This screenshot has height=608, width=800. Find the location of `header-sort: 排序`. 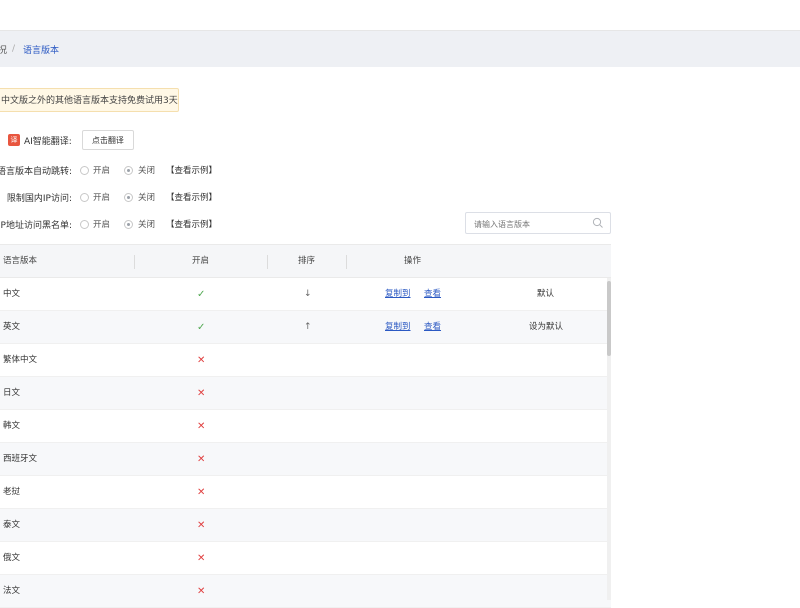

header-sort: 排序 is located at coordinates (307, 261).